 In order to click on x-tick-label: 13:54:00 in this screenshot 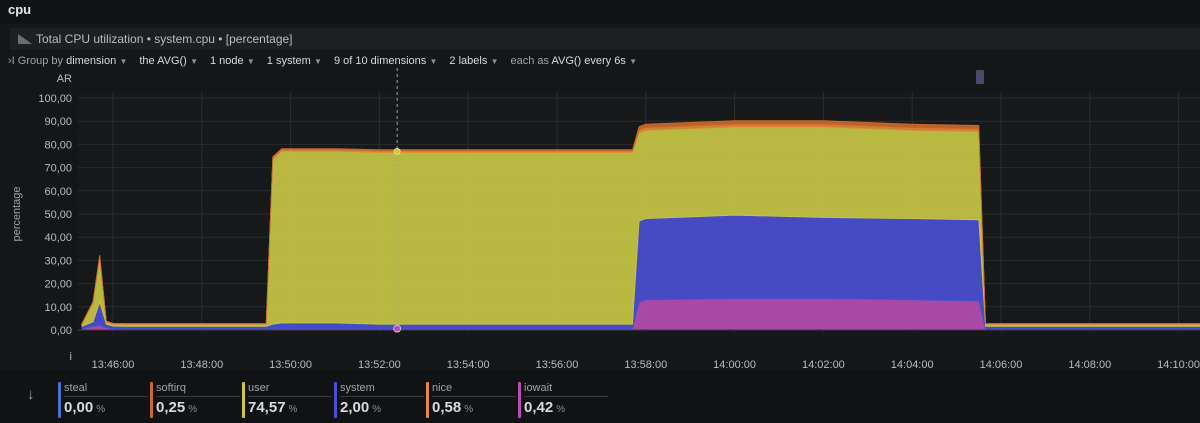, I will do `click(468, 364)`.